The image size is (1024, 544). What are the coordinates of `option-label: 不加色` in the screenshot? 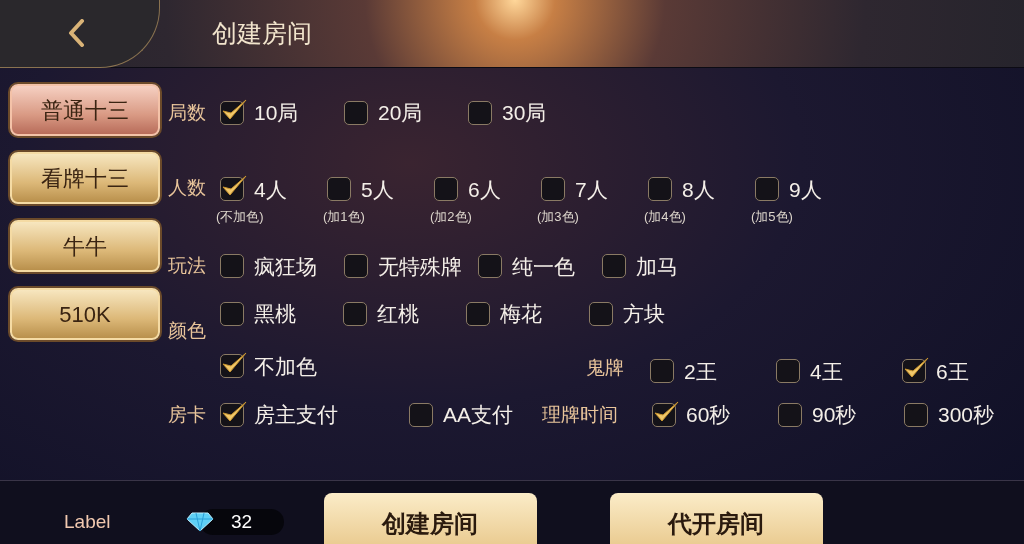 It's located at (285, 366).